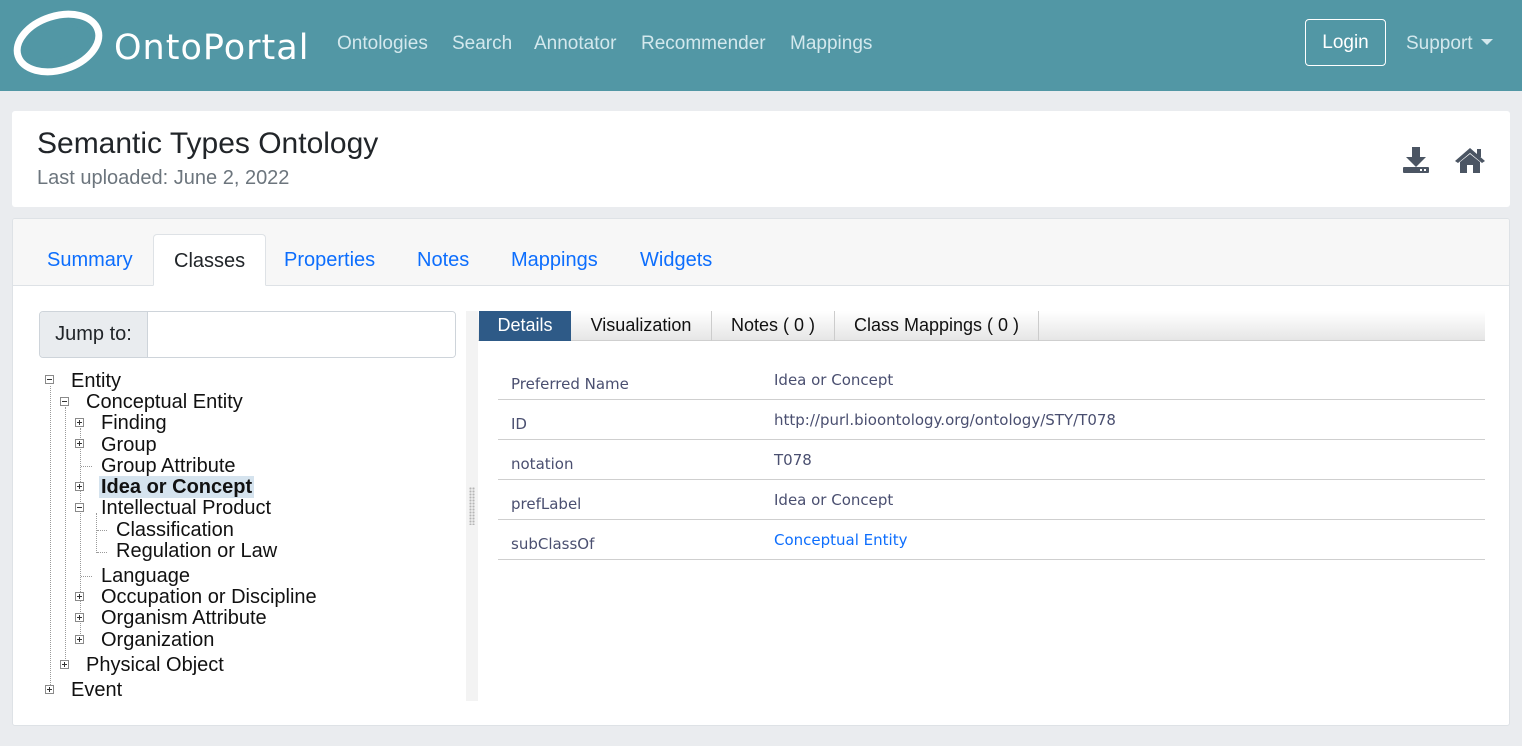 The image size is (1522, 746). Describe the element at coordinates (329, 260) in the screenshot. I see `tab-properties: Properties` at that location.